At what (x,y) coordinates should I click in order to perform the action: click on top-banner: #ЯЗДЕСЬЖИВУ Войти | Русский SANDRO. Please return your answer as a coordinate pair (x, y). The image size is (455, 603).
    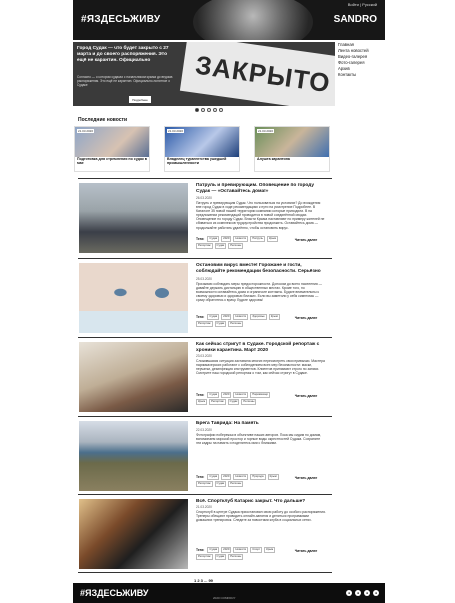
    Looking at the image, I should click on (229, 20).